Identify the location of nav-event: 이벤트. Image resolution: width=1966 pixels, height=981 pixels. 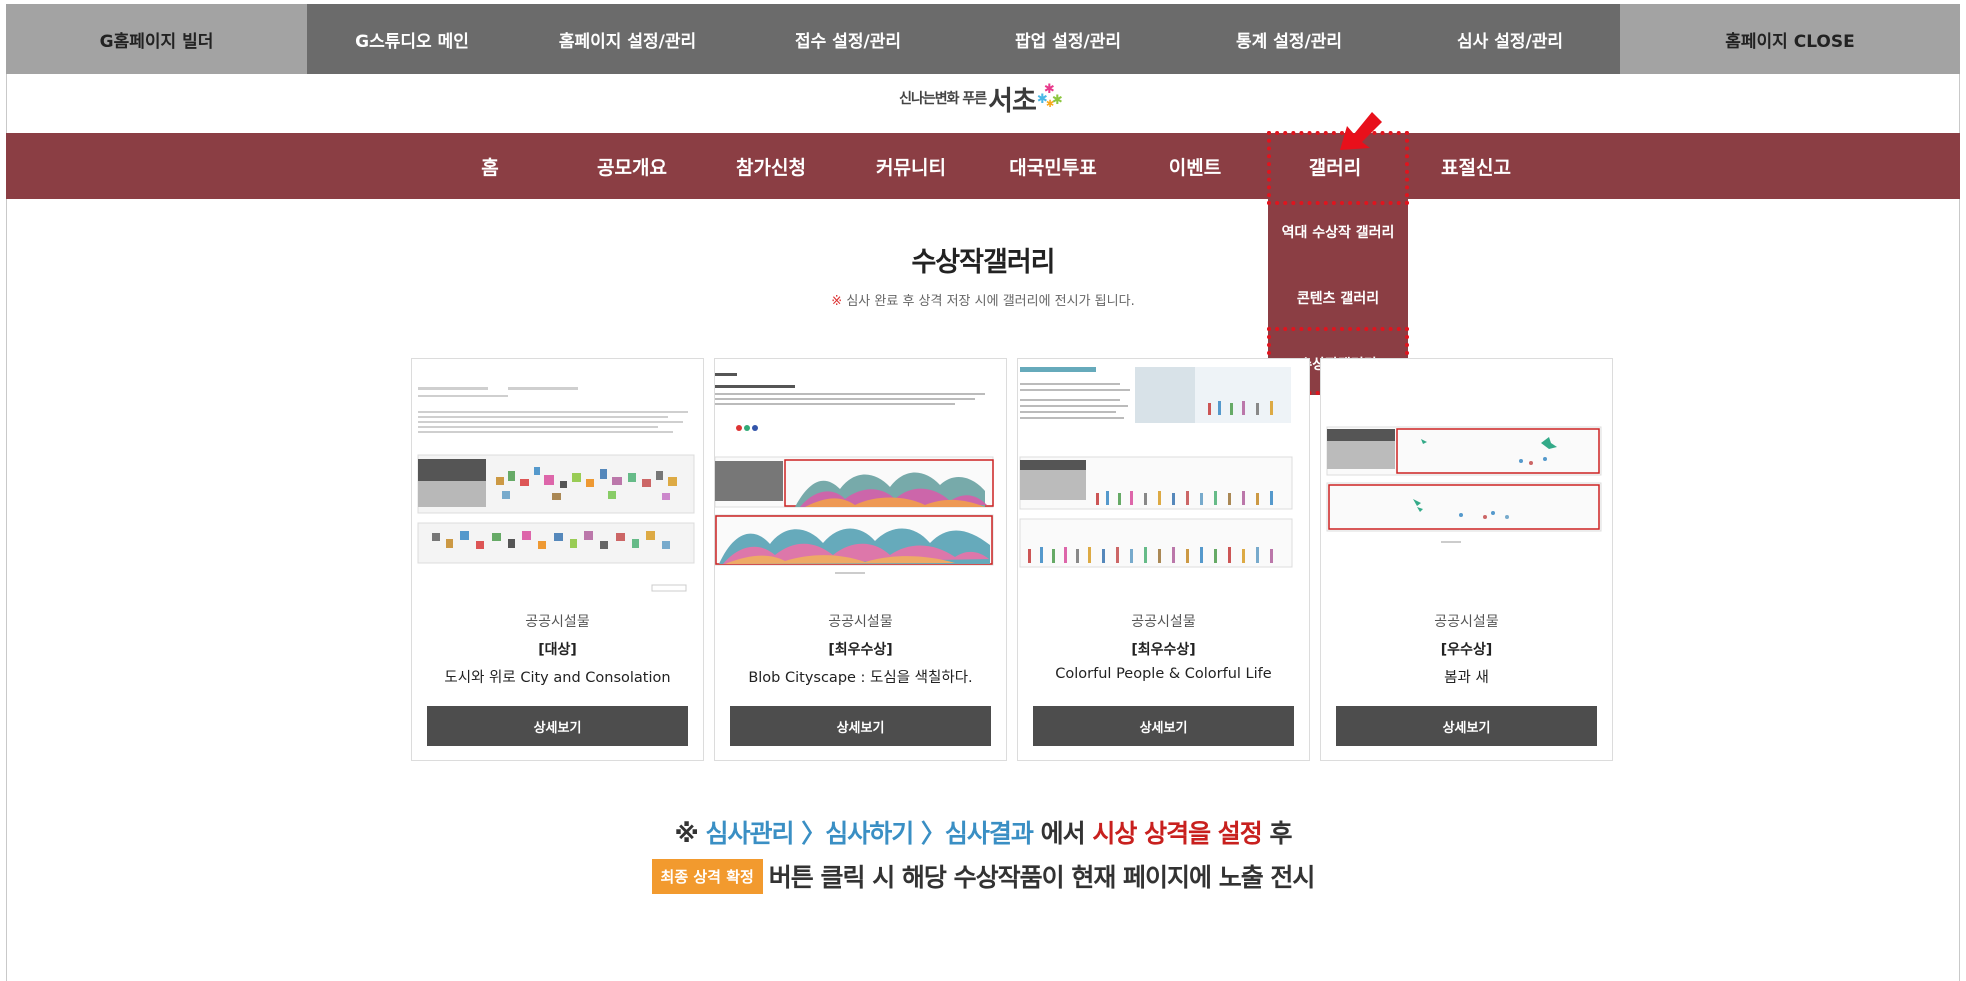
(1195, 166).